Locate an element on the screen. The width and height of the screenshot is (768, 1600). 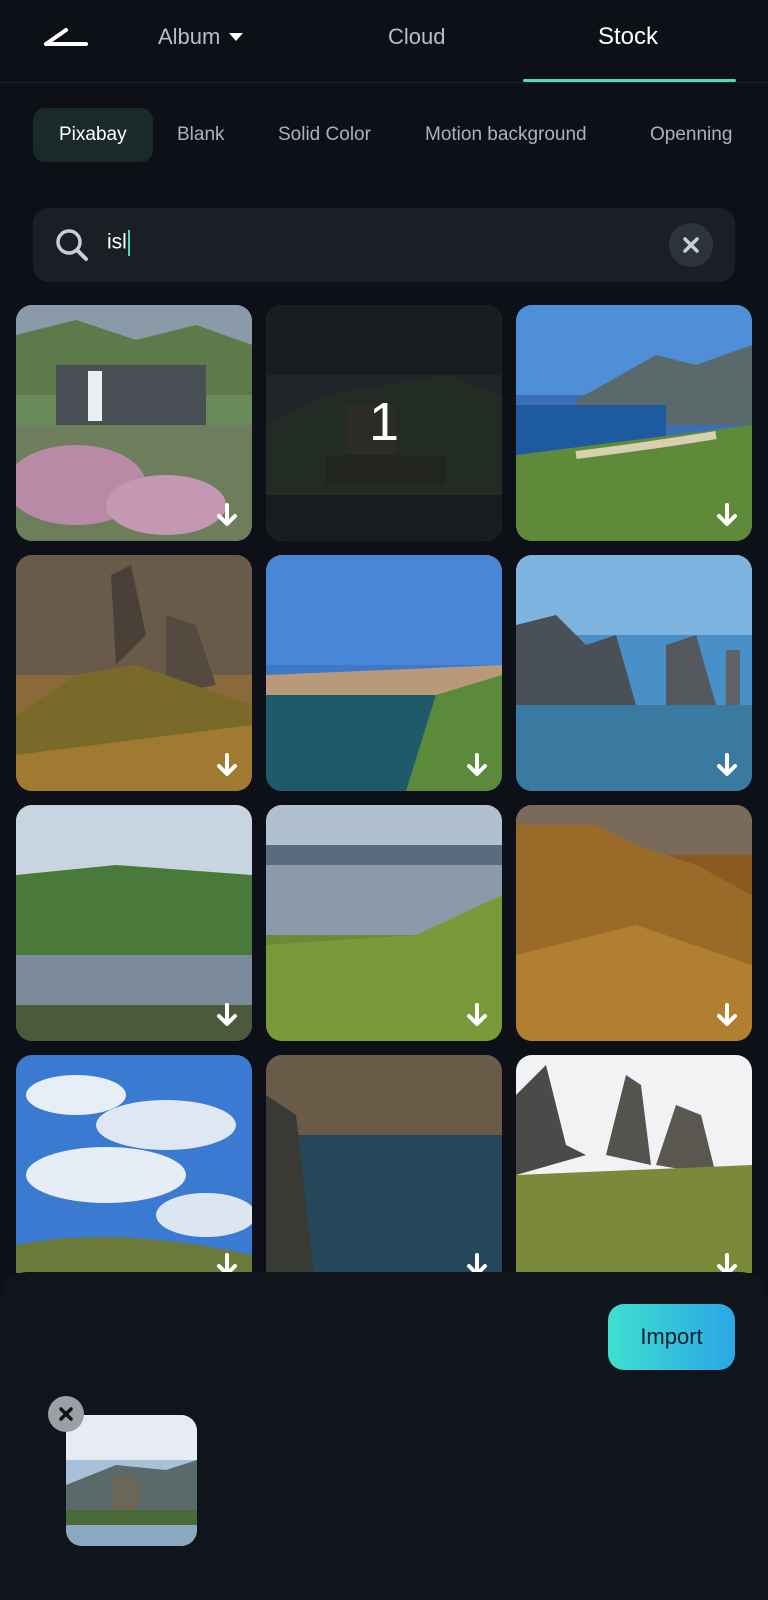
active-tab-indicator is located at coordinates (629, 80).